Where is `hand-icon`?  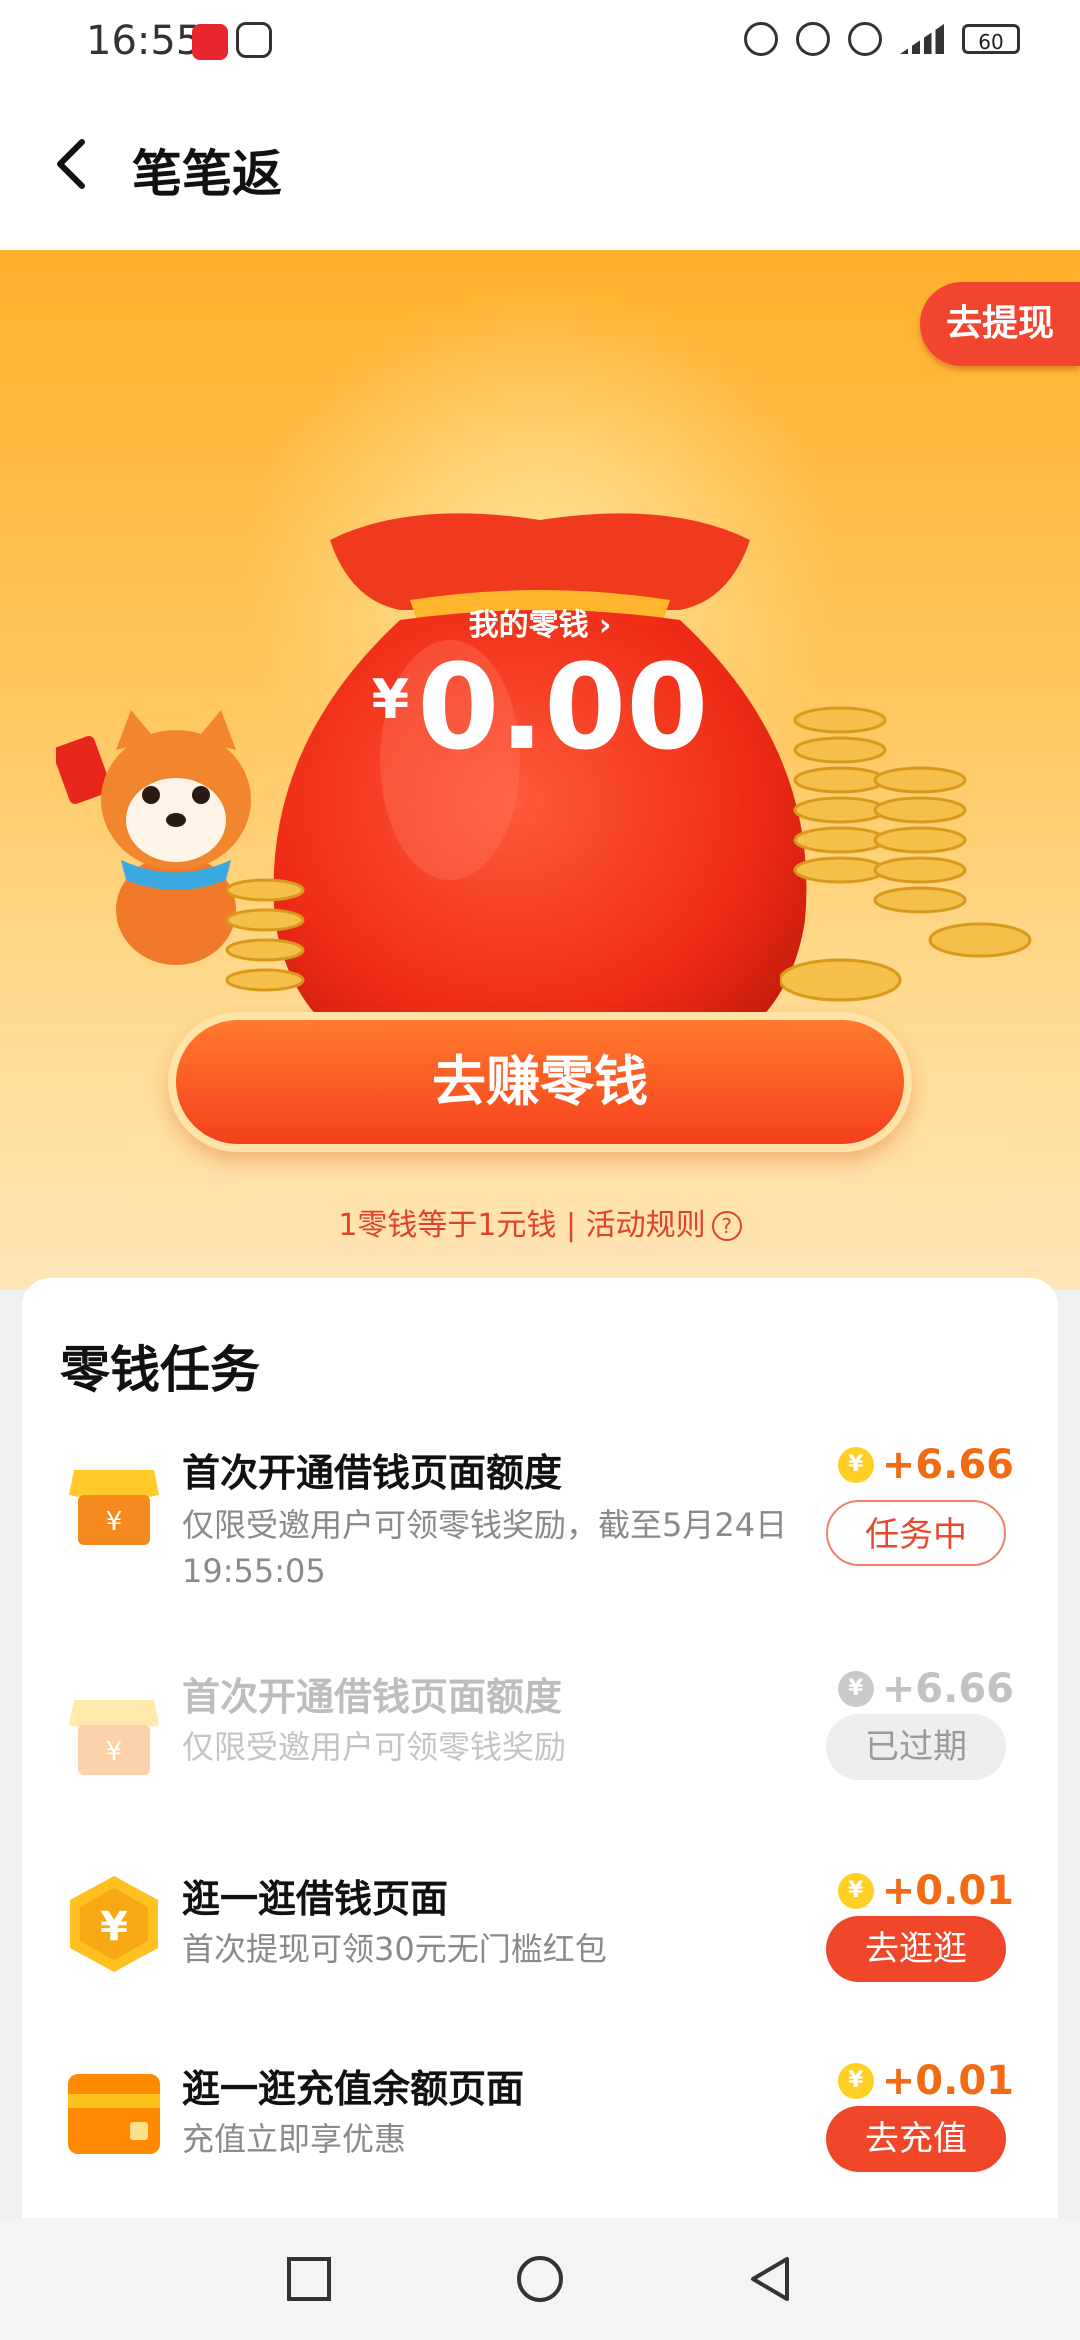
hand-icon is located at coordinates (254, 40).